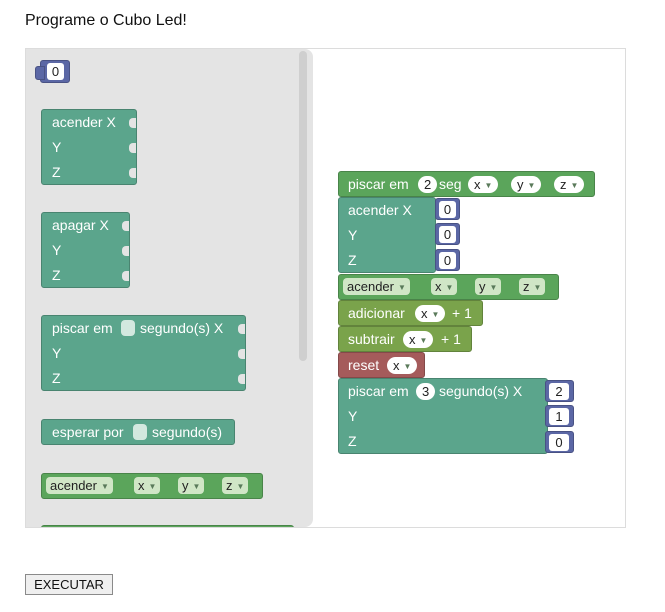  Describe the element at coordinates (56, 378) in the screenshot. I see `piscar-z-label: Z` at that location.